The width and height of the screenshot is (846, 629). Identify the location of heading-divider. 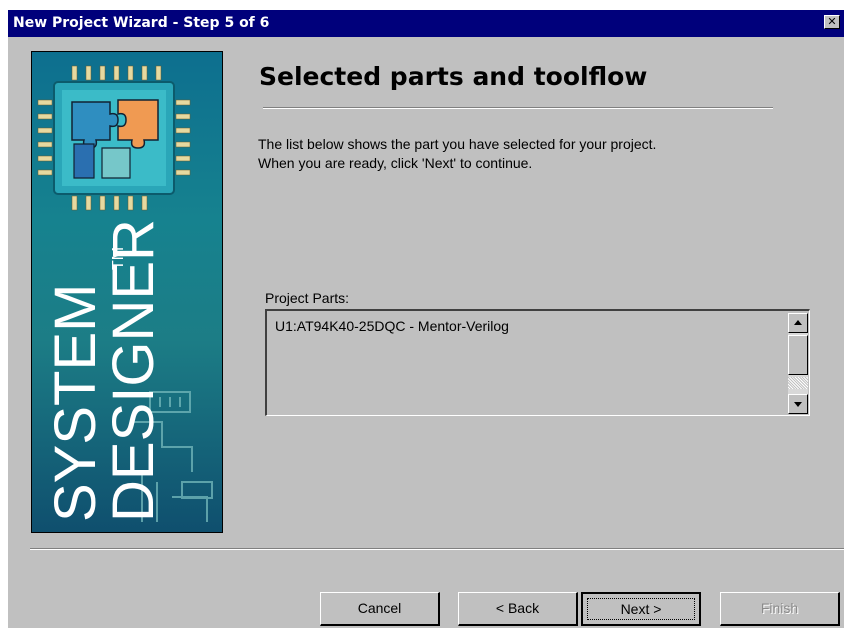
(518, 108).